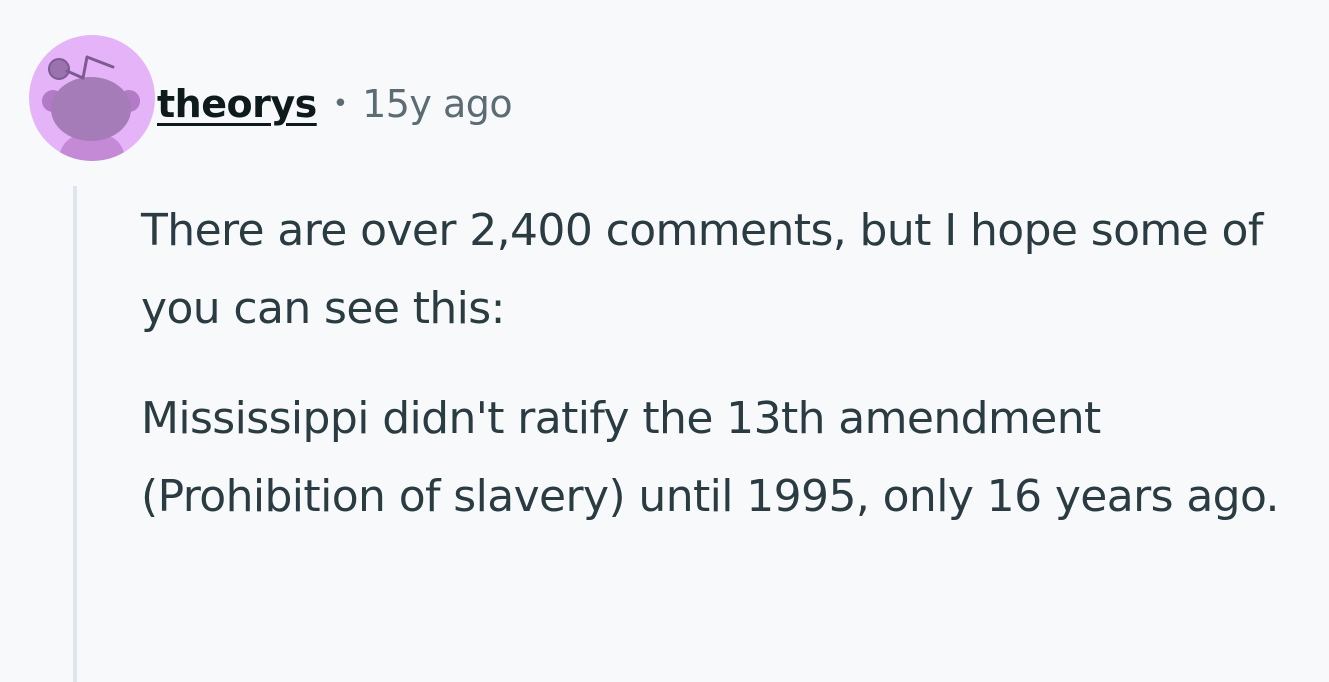 The image size is (1329, 682). I want to click on user-avatar, so click(92, 98).